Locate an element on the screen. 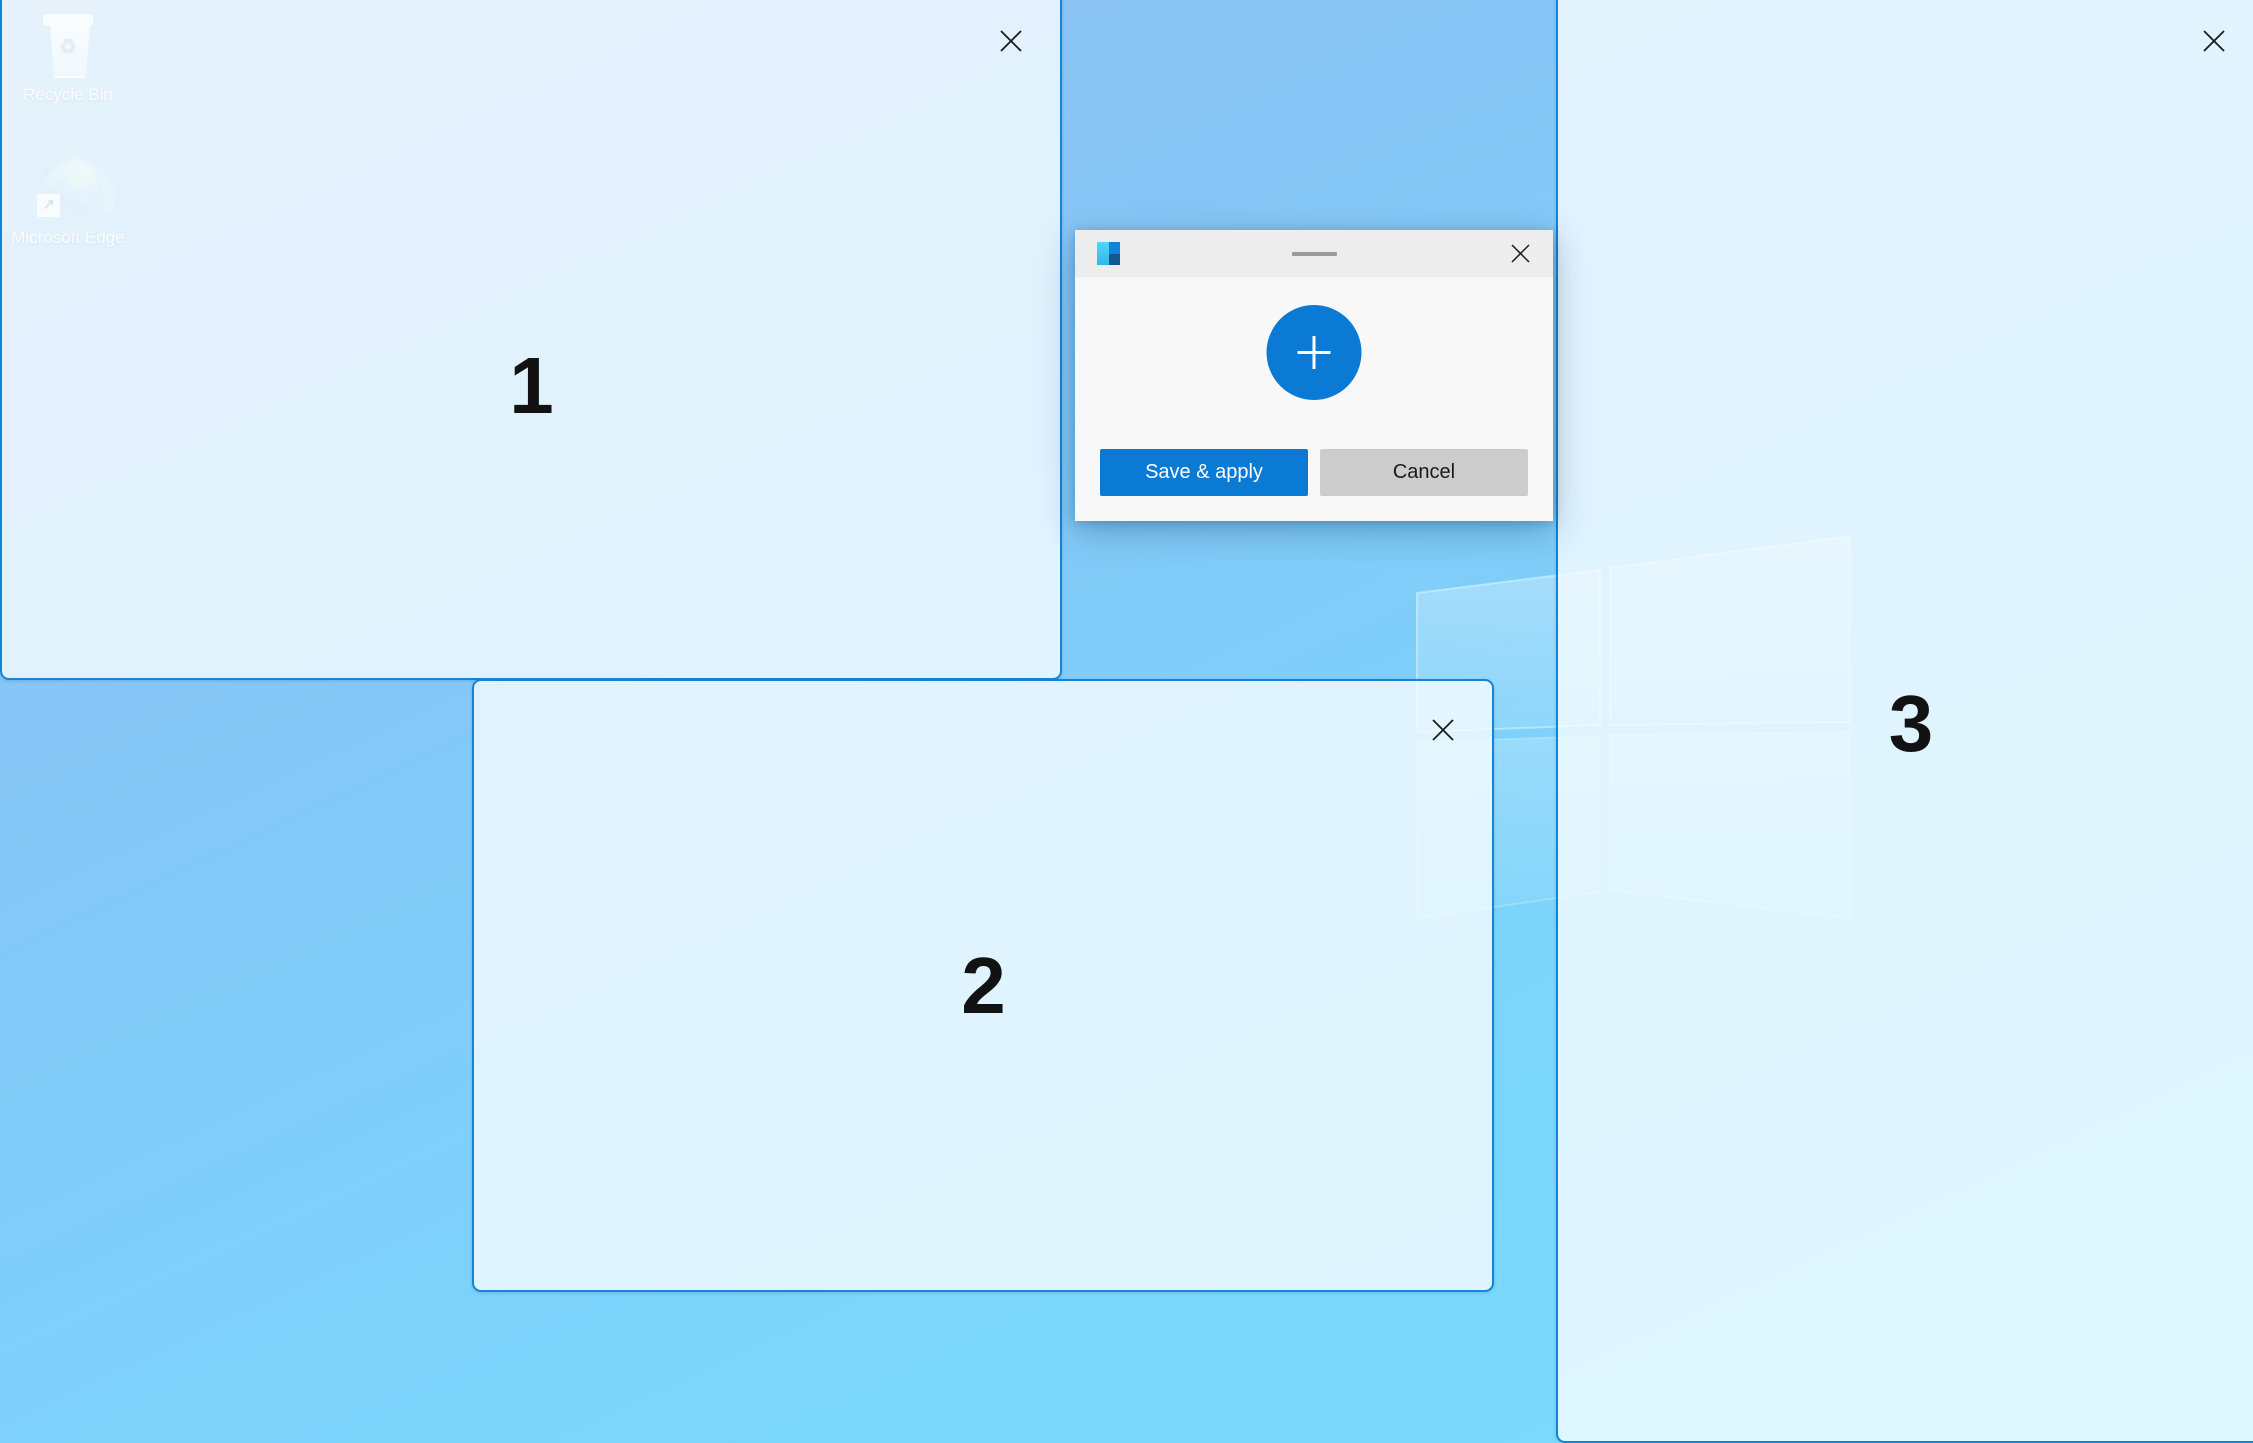 The width and height of the screenshot is (2253, 1443). minimize-icon is located at coordinates (1314, 253).